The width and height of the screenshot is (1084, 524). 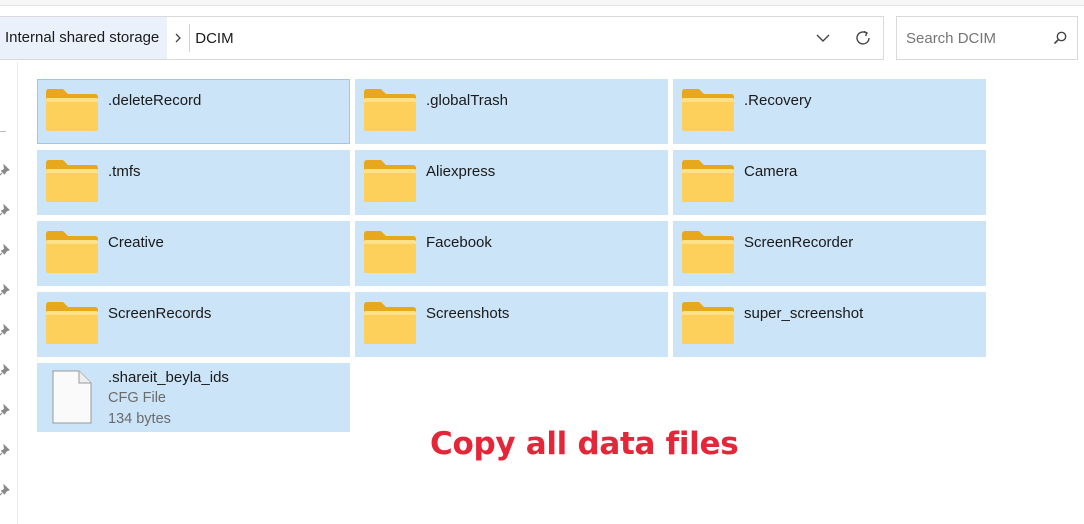 I want to click on folder-item: Facebook, so click(x=511, y=253).